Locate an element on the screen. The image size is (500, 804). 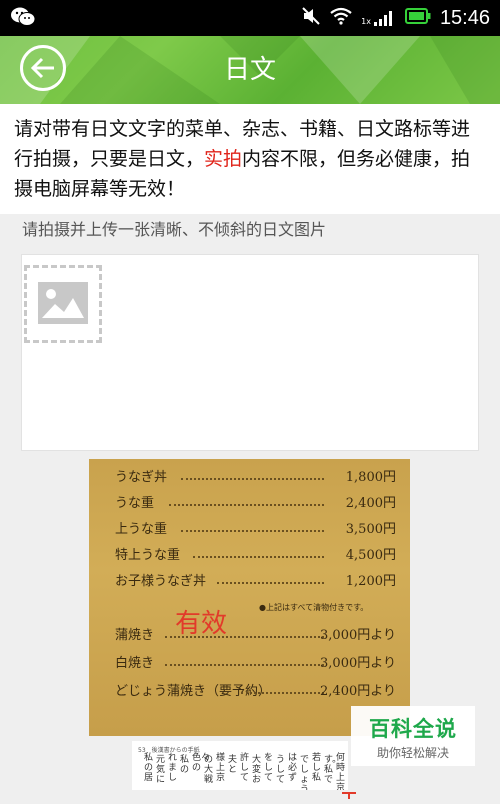
menu-row: うなぎ丼 1,800円 is located at coordinates (255, 478).